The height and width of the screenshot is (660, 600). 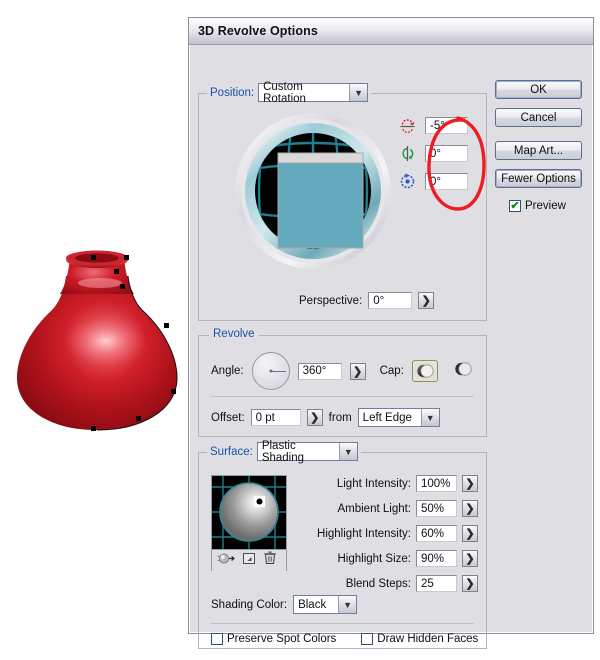 What do you see at coordinates (342, 623) in the screenshot?
I see `surface-divider` at bounding box center [342, 623].